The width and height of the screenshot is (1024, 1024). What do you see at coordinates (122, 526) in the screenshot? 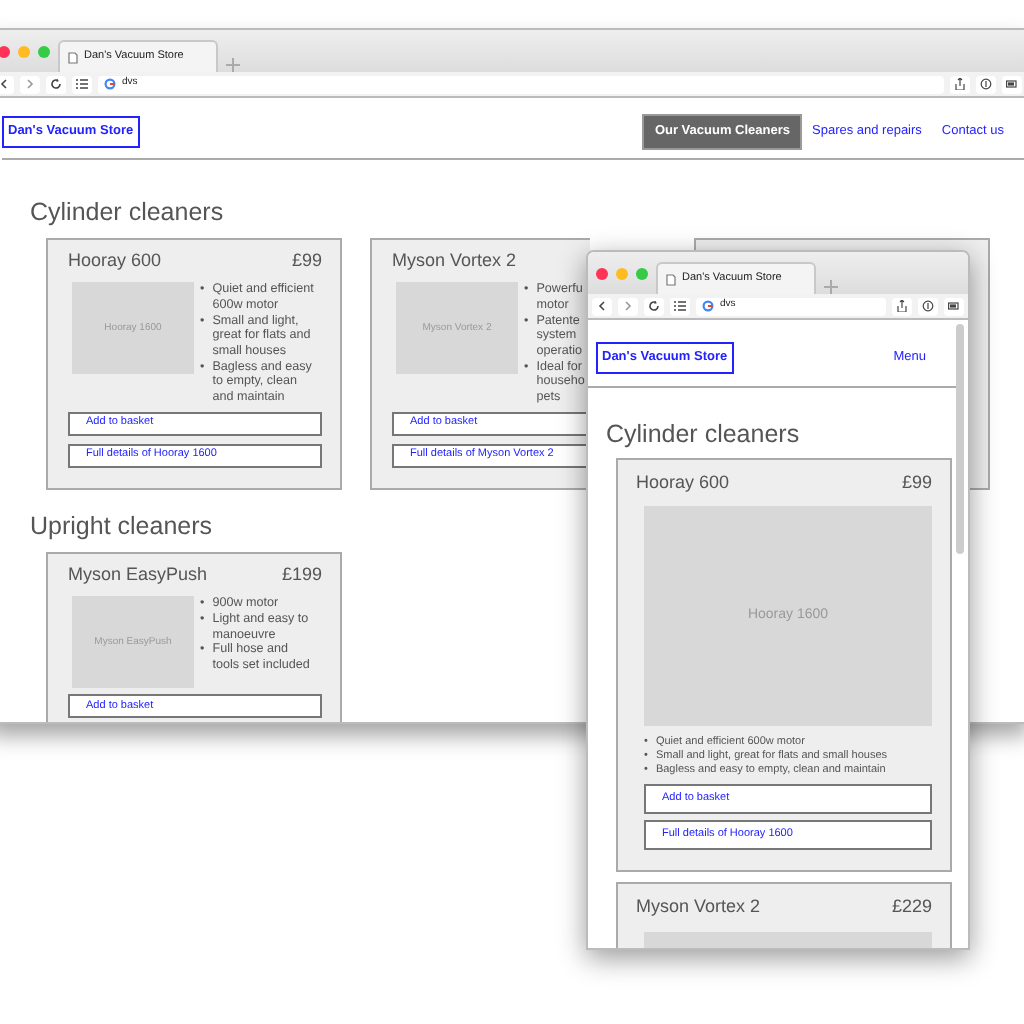
I see `section-heading: Upright cleaners` at bounding box center [122, 526].